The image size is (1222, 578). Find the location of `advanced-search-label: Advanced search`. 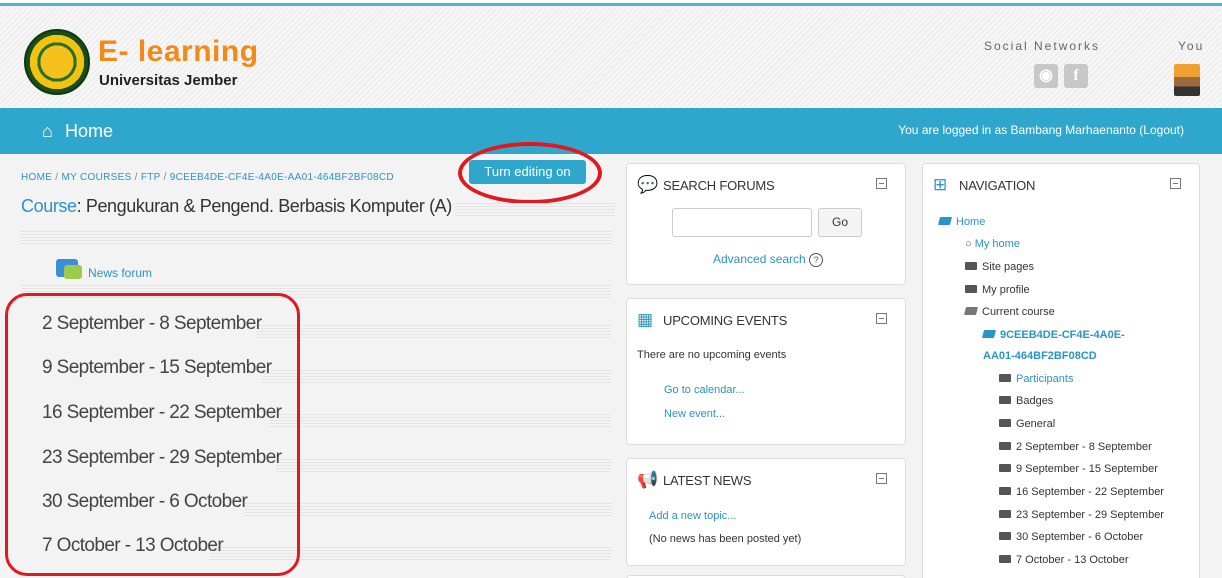

advanced-search-label: Advanced search is located at coordinates (759, 259).